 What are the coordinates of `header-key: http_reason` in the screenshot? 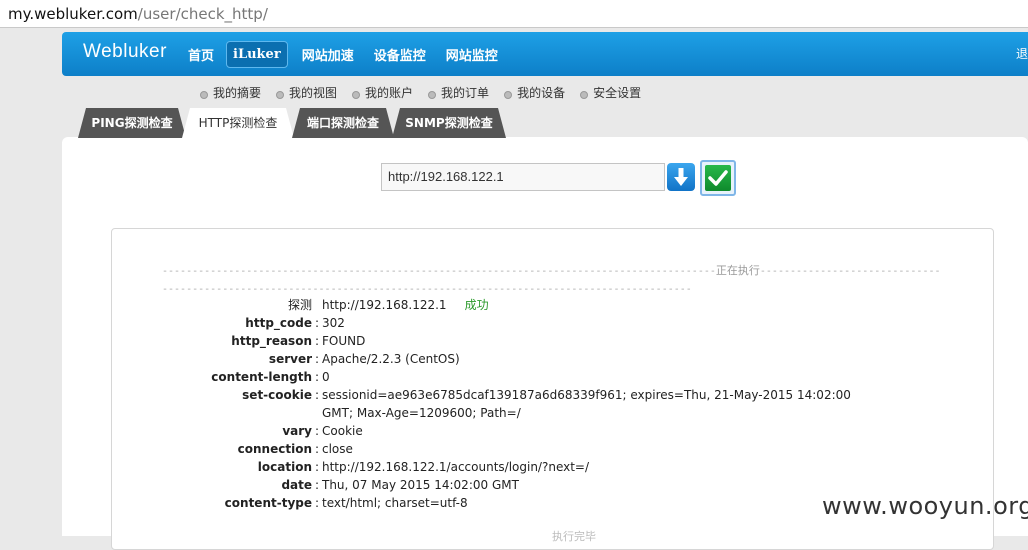 It's located at (271, 341).